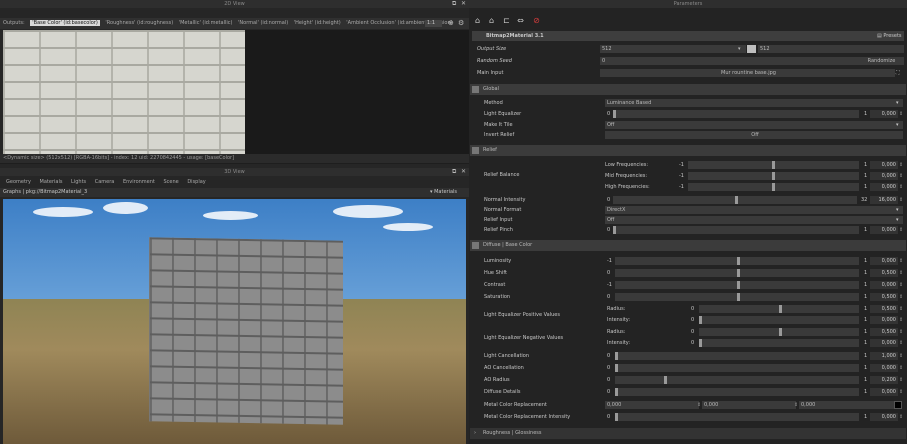  Describe the element at coordinates (884, 320) in the screenshot. I see `lepv-intensity-value: 0,000` at that location.